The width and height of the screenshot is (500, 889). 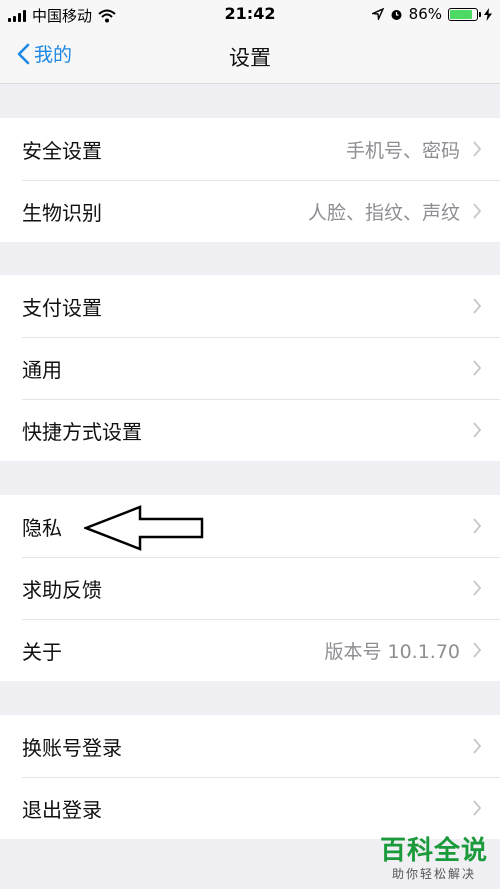 I want to click on row-label: 支付设置, so click(x=62, y=307).